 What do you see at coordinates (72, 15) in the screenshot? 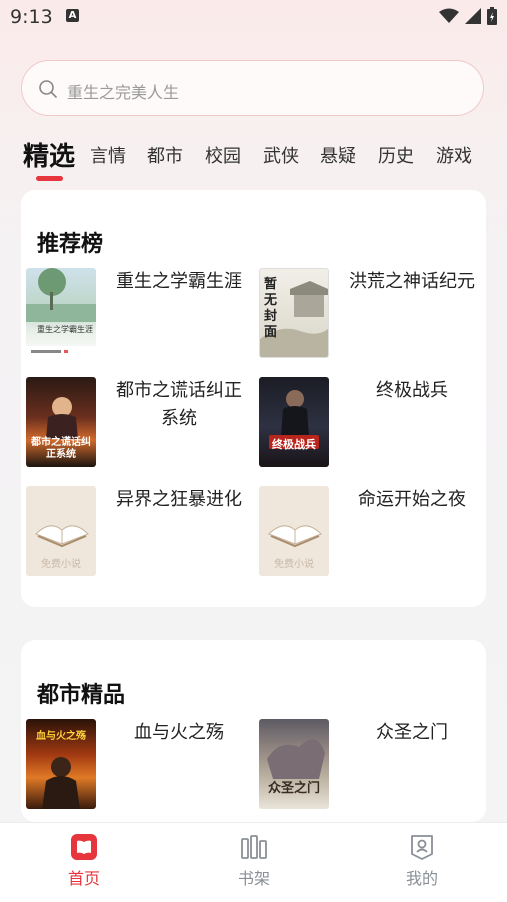
I see `notification-a-icon: A` at bounding box center [72, 15].